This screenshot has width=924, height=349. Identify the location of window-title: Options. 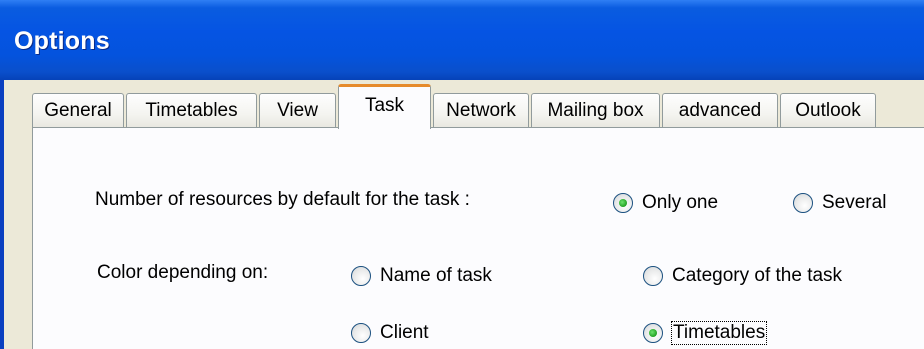
(62, 41).